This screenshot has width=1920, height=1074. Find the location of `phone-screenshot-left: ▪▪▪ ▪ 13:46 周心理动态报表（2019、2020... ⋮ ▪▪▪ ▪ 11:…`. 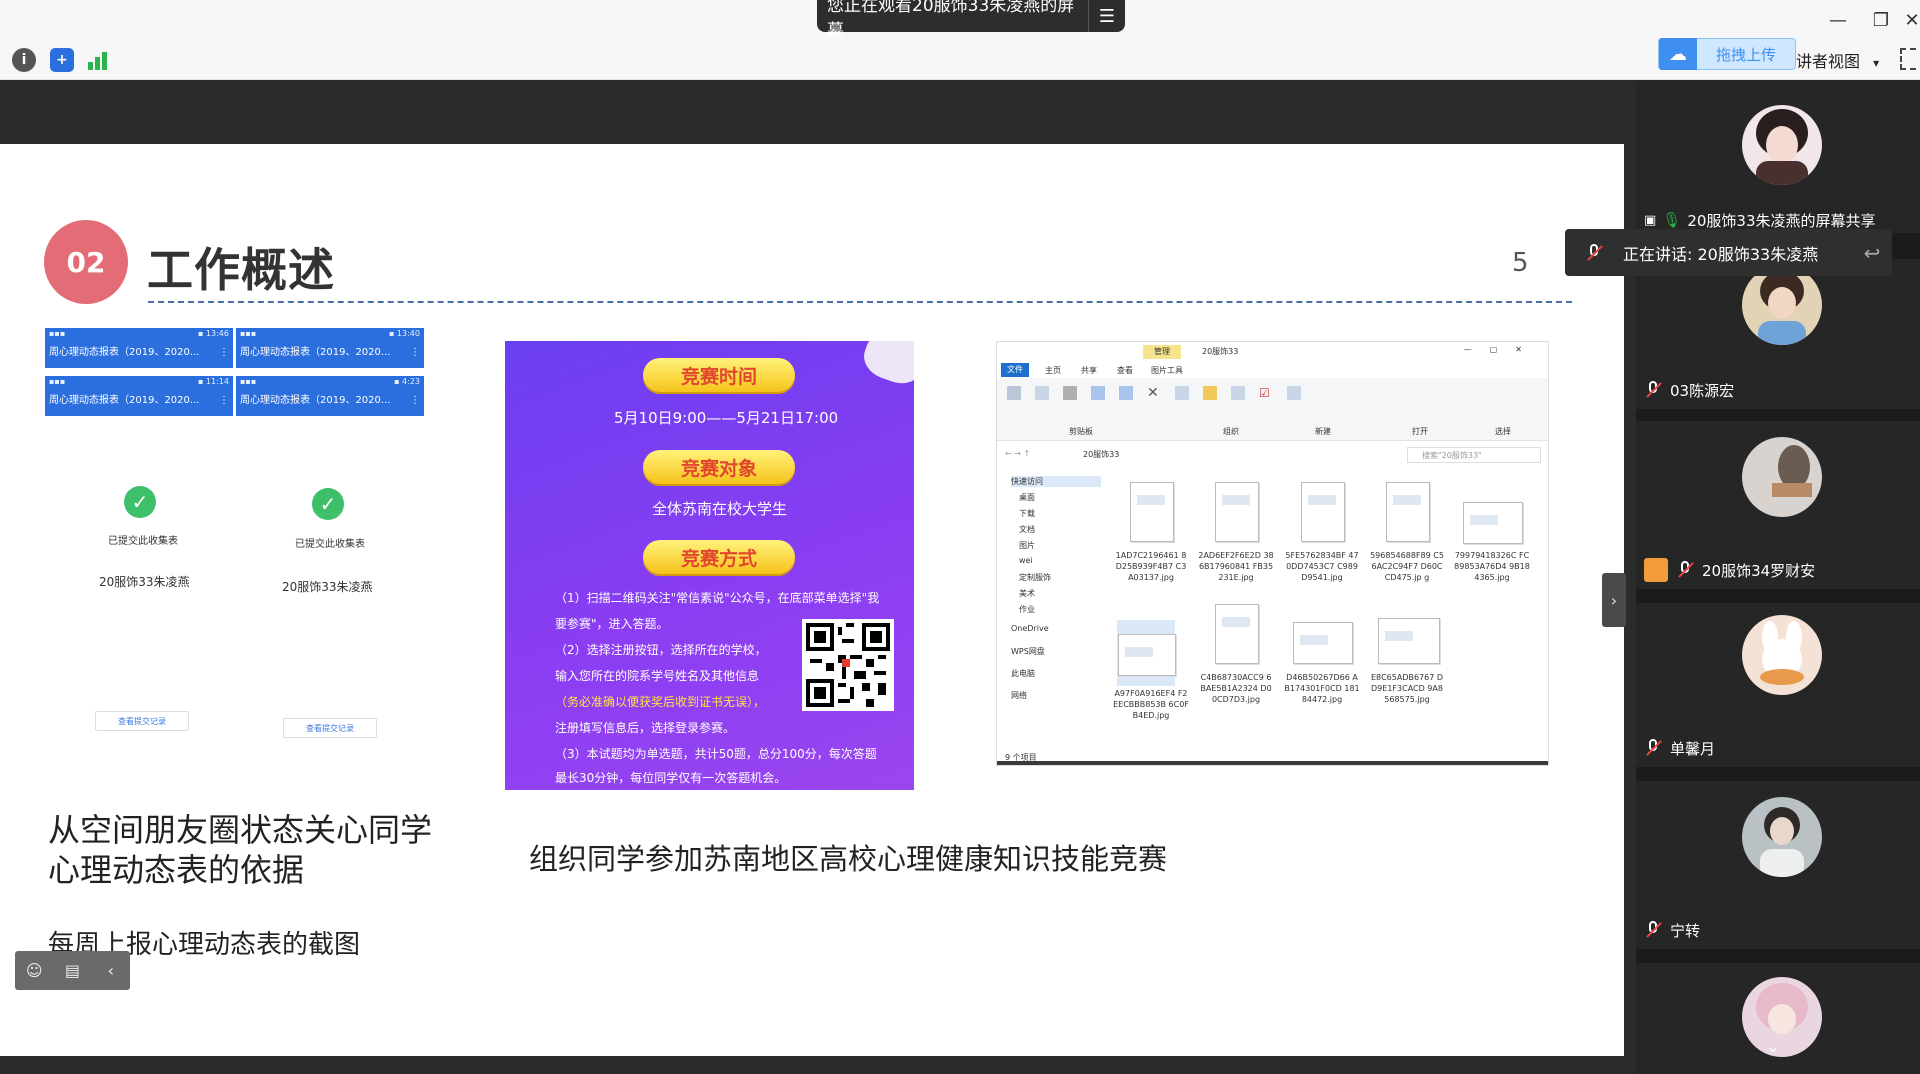

phone-screenshot-left: ▪▪▪ ▪ 13:46 周心理动态报表（2019、2020... ⋮ ▪▪▪ ▪ 11:… is located at coordinates (139, 372).